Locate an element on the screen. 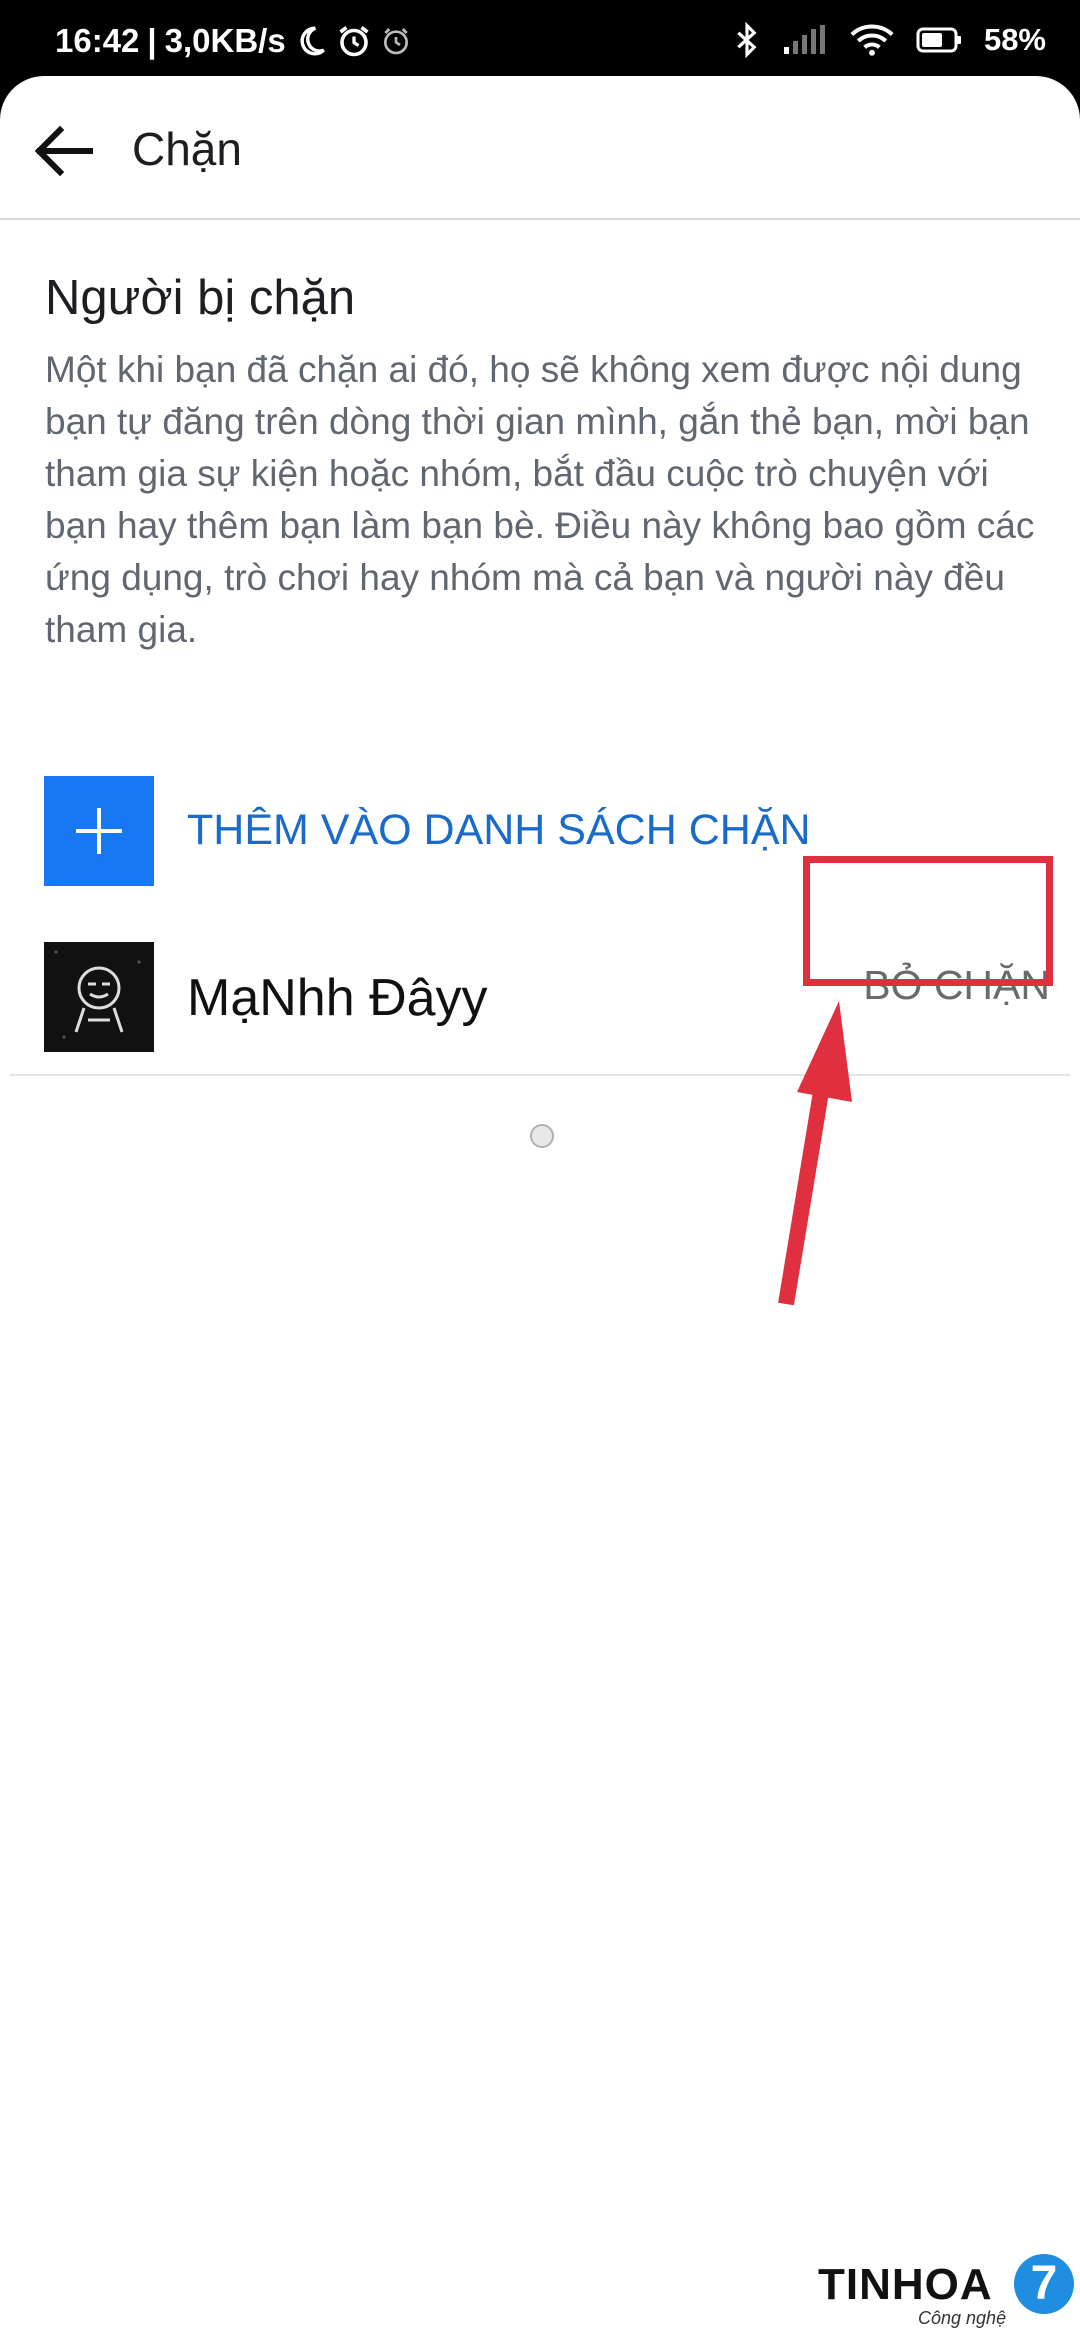 The image size is (1080, 2340). moon-icon is located at coordinates (311, 41).